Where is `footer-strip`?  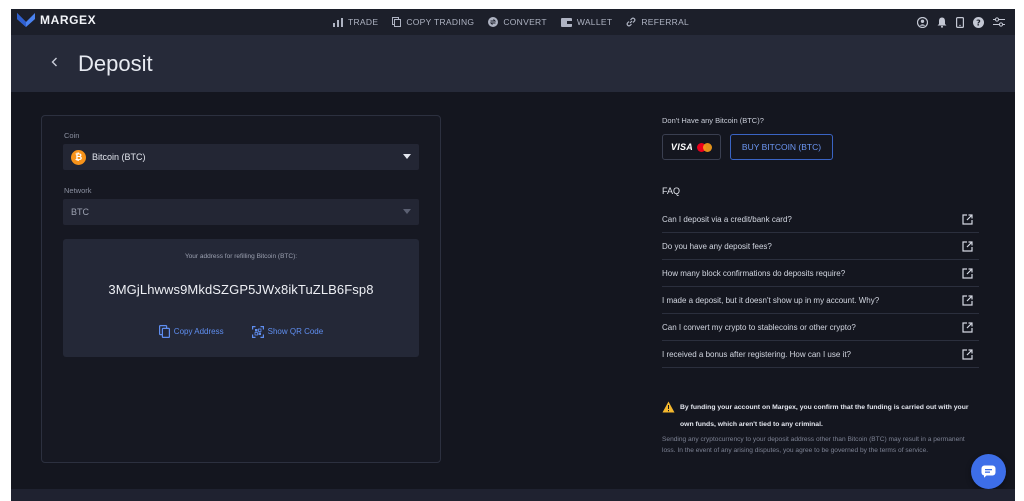 footer-strip is located at coordinates (513, 495).